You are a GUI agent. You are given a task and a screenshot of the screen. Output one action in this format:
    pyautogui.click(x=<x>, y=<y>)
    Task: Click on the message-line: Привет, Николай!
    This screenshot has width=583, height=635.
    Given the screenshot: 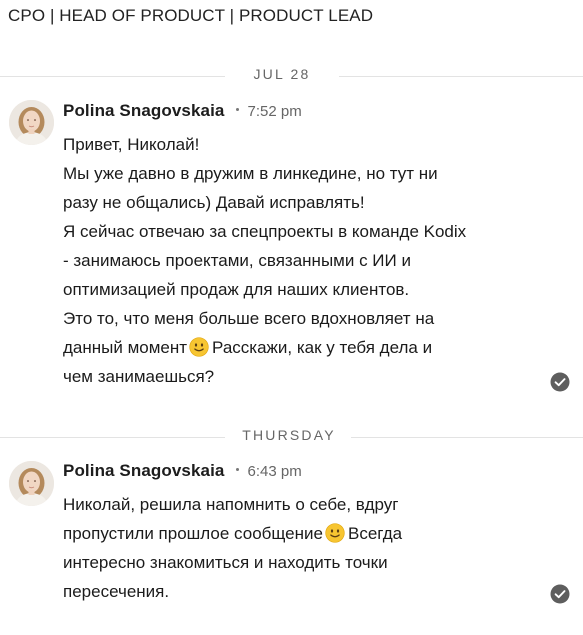 What is the action you would take?
    pyautogui.click(x=131, y=144)
    